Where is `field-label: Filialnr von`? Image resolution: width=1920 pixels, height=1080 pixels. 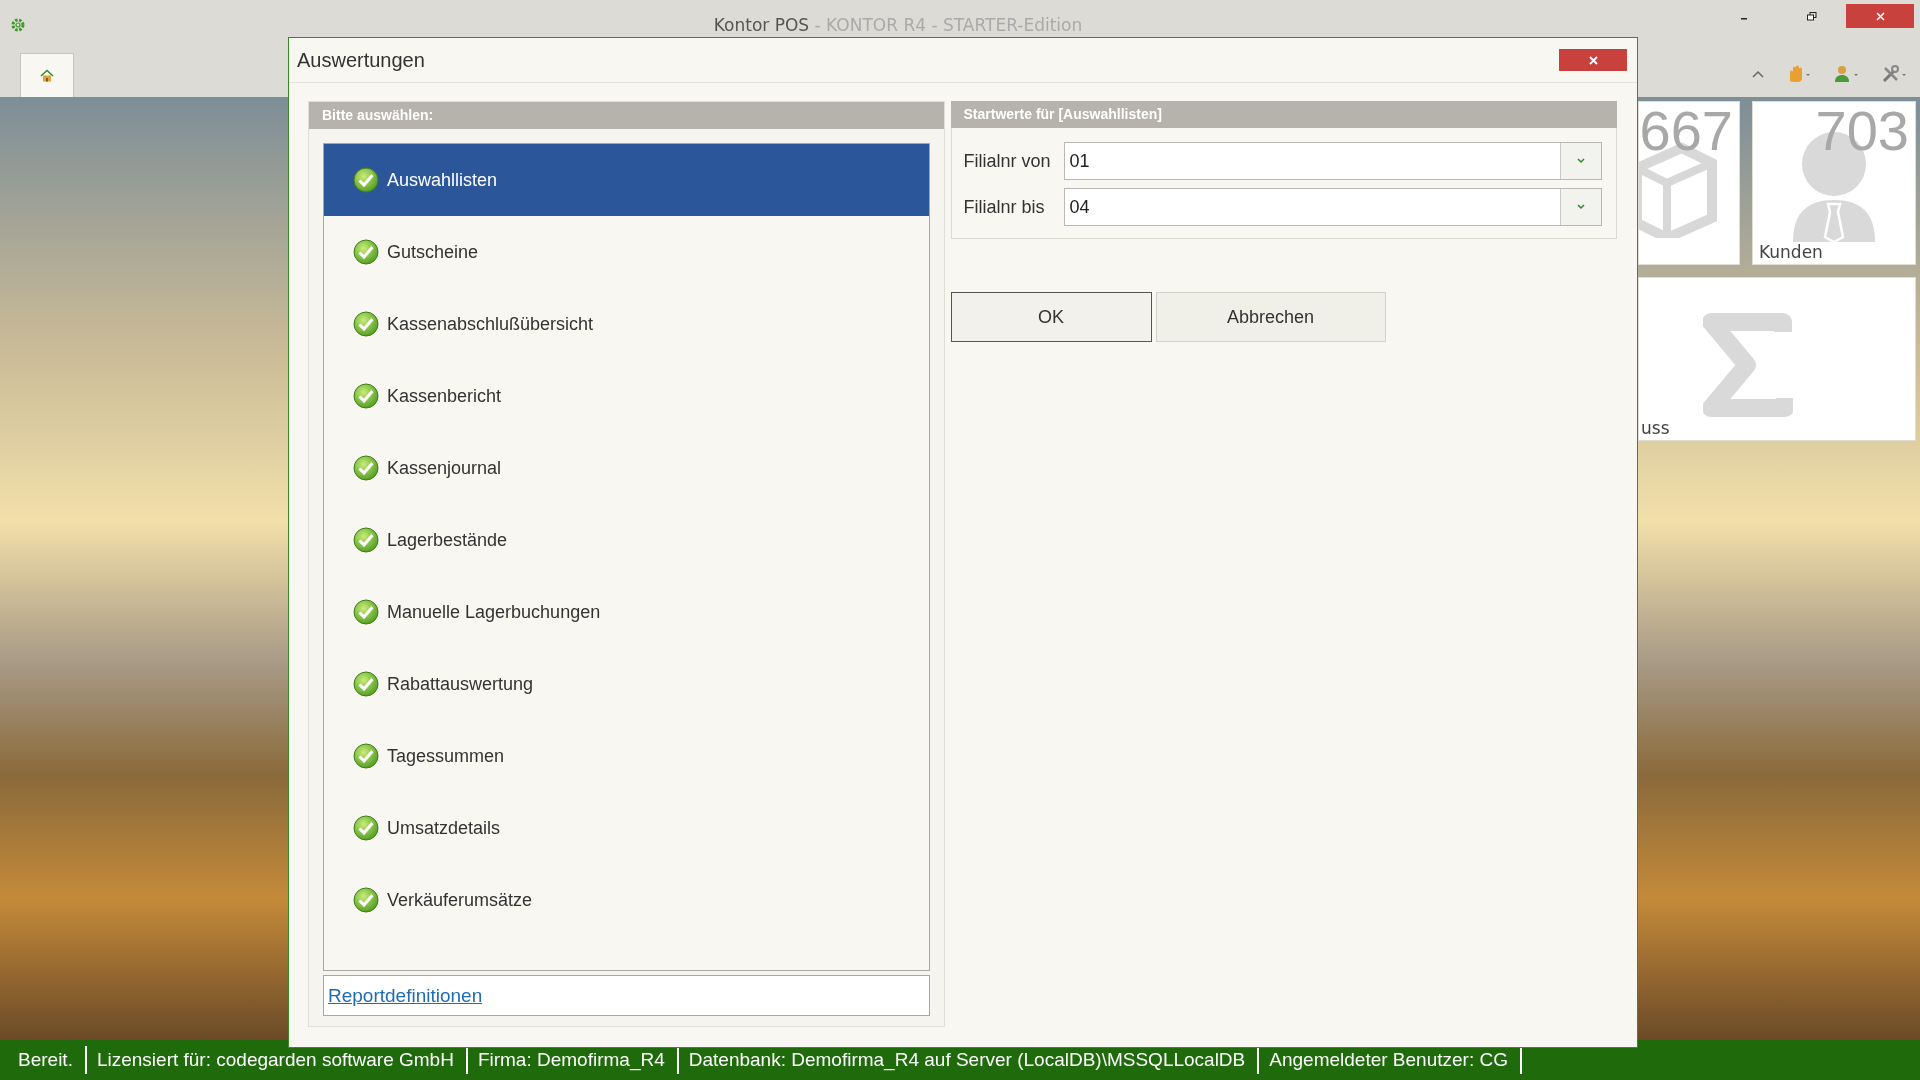
field-label: Filialnr von is located at coordinates (1007, 161).